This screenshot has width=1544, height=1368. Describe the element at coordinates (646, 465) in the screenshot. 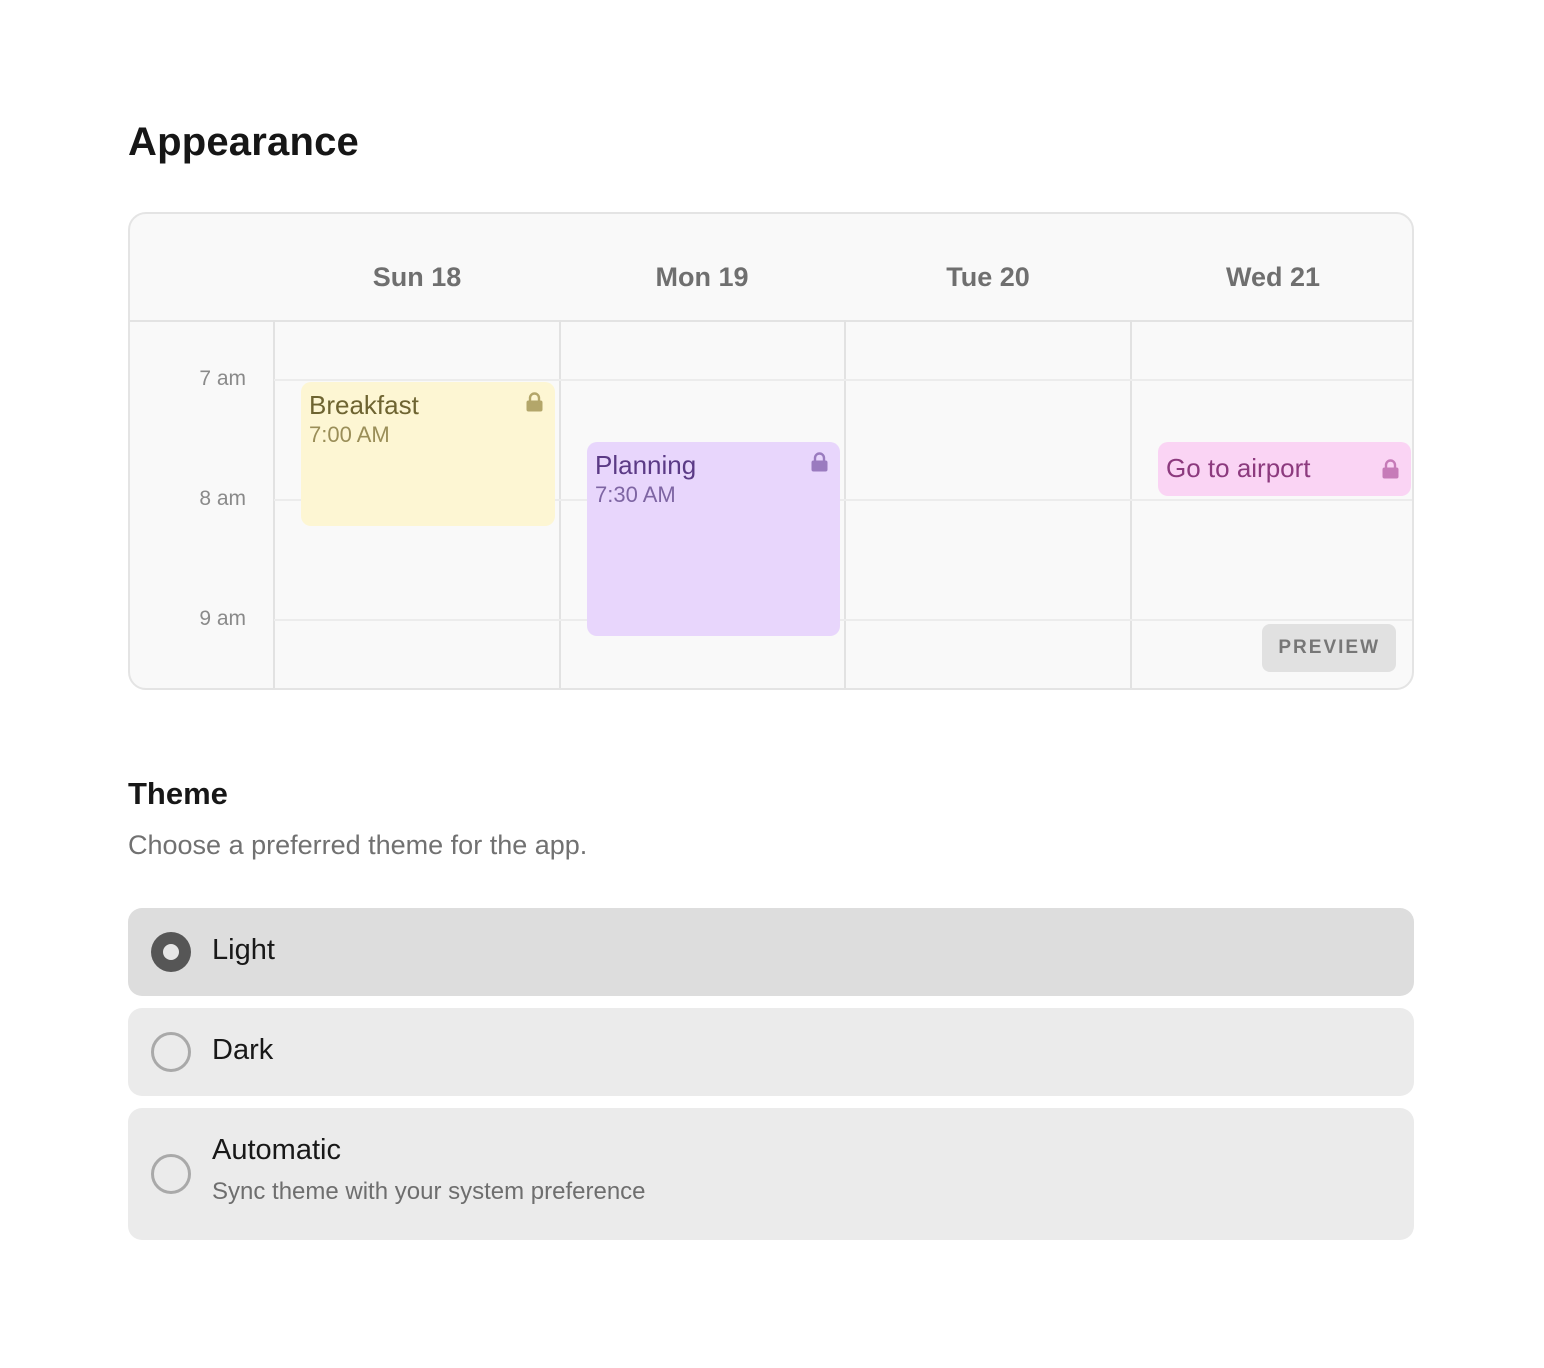

I see `event-title: Planning` at that location.